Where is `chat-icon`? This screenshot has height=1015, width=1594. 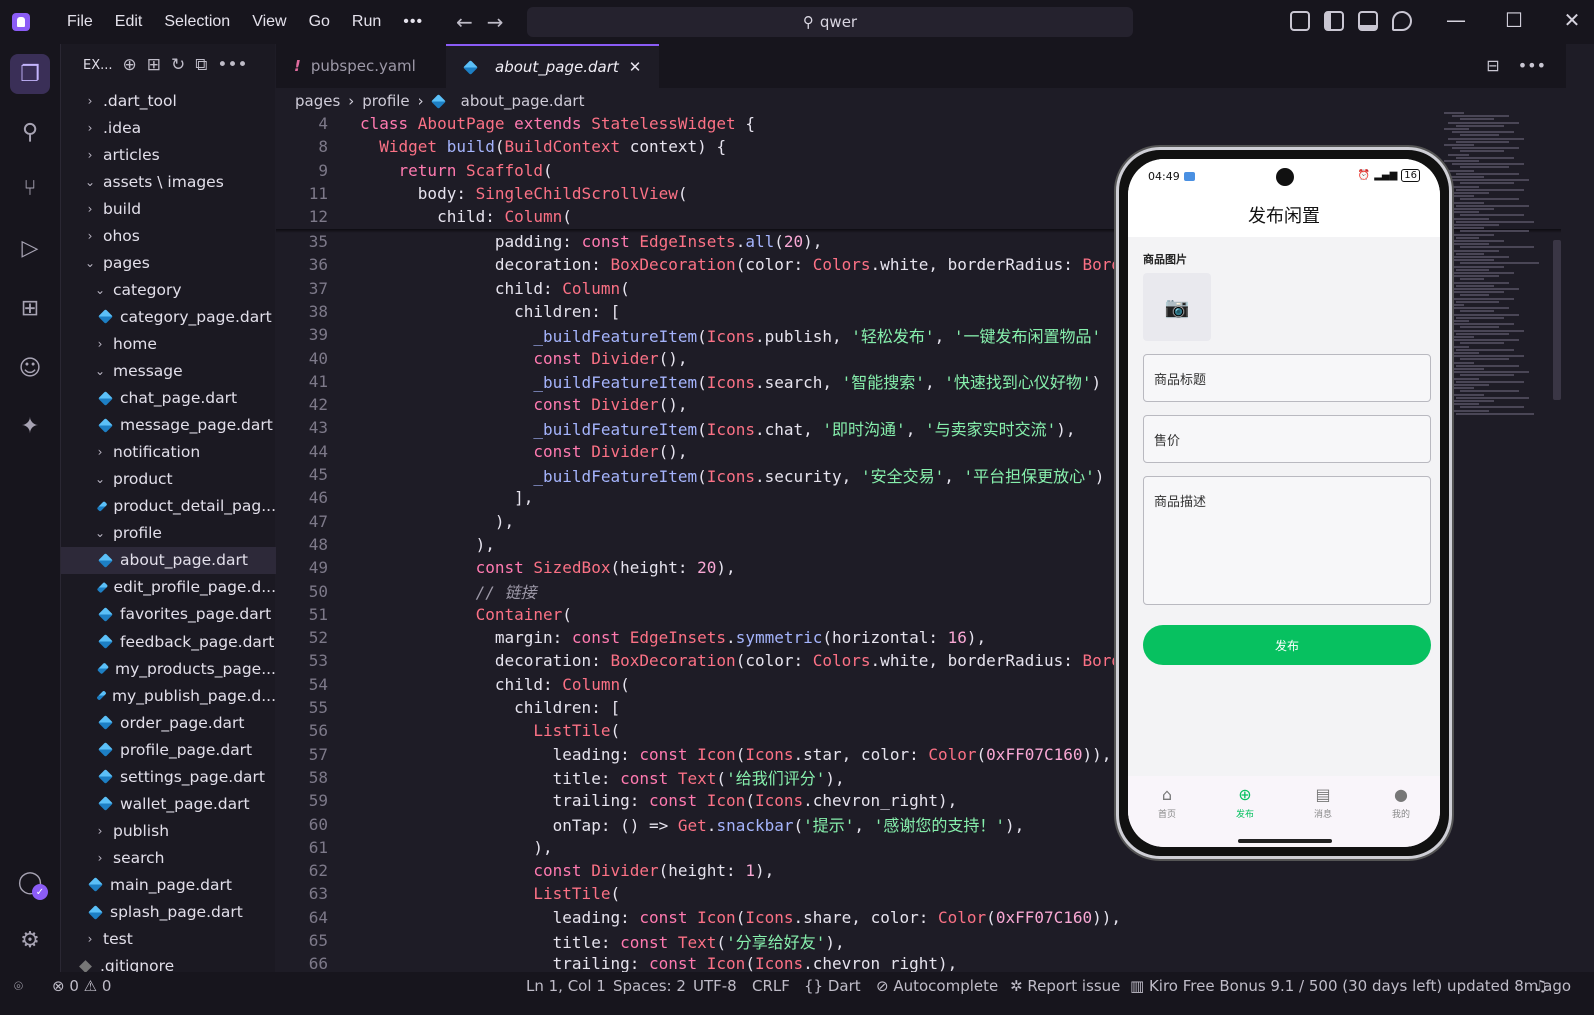 chat-icon is located at coordinates (1402, 21).